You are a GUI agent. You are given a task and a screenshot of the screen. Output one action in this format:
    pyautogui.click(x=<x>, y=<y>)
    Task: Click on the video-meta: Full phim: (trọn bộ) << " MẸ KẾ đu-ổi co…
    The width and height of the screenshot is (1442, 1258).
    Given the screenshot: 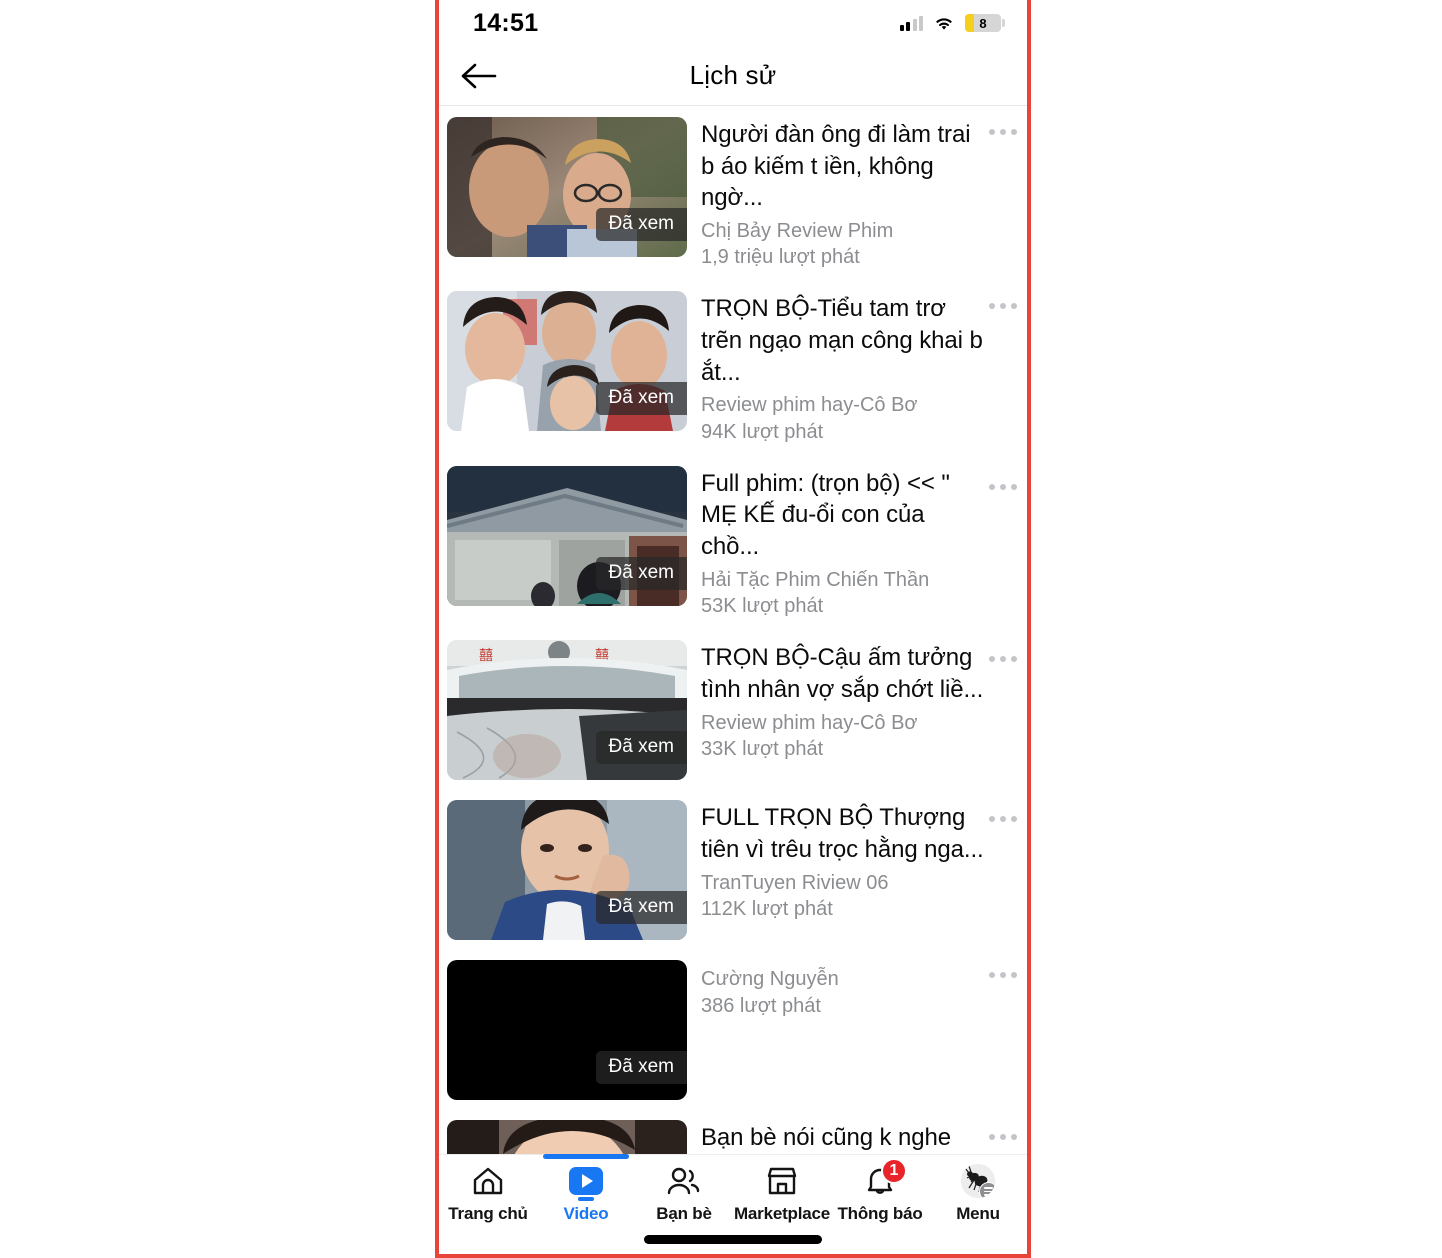 What is the action you would take?
    pyautogui.click(x=857, y=543)
    